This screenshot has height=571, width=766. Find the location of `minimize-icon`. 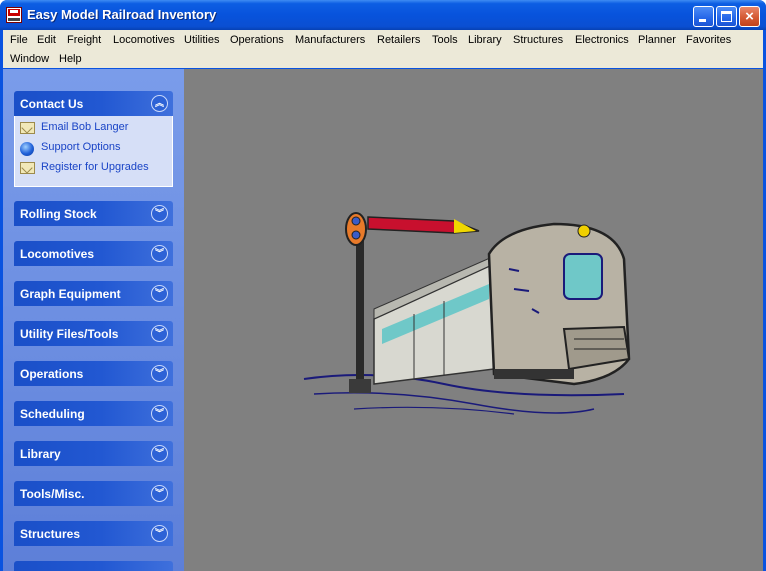

minimize-icon is located at coordinates (702, 20).